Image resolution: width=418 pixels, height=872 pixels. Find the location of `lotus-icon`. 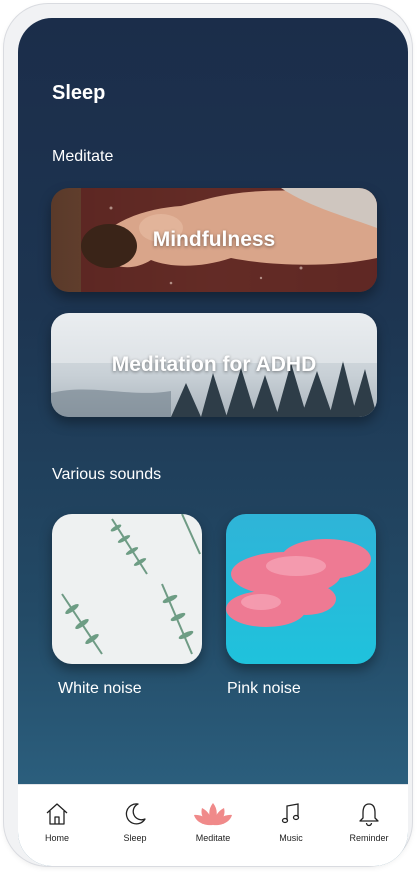

lotus-icon is located at coordinates (213, 814).